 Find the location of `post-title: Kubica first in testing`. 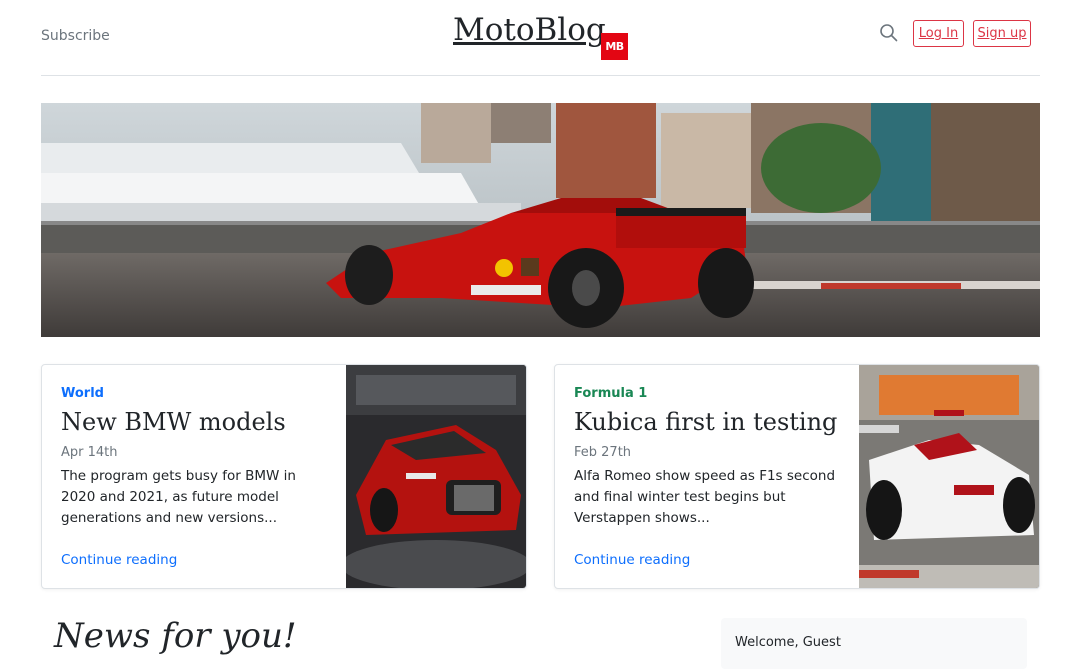

post-title: Kubica first in testing is located at coordinates (706, 422).